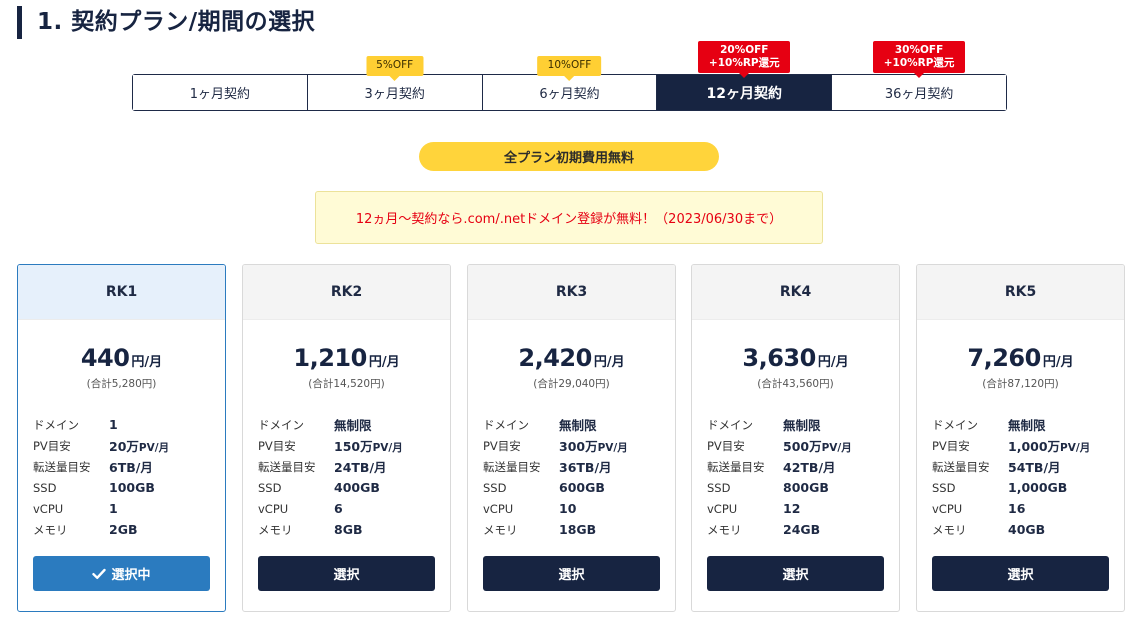 This screenshot has height=623, width=1128. Describe the element at coordinates (802, 446) in the screenshot. I see `spec-value-text: 500万` at that location.